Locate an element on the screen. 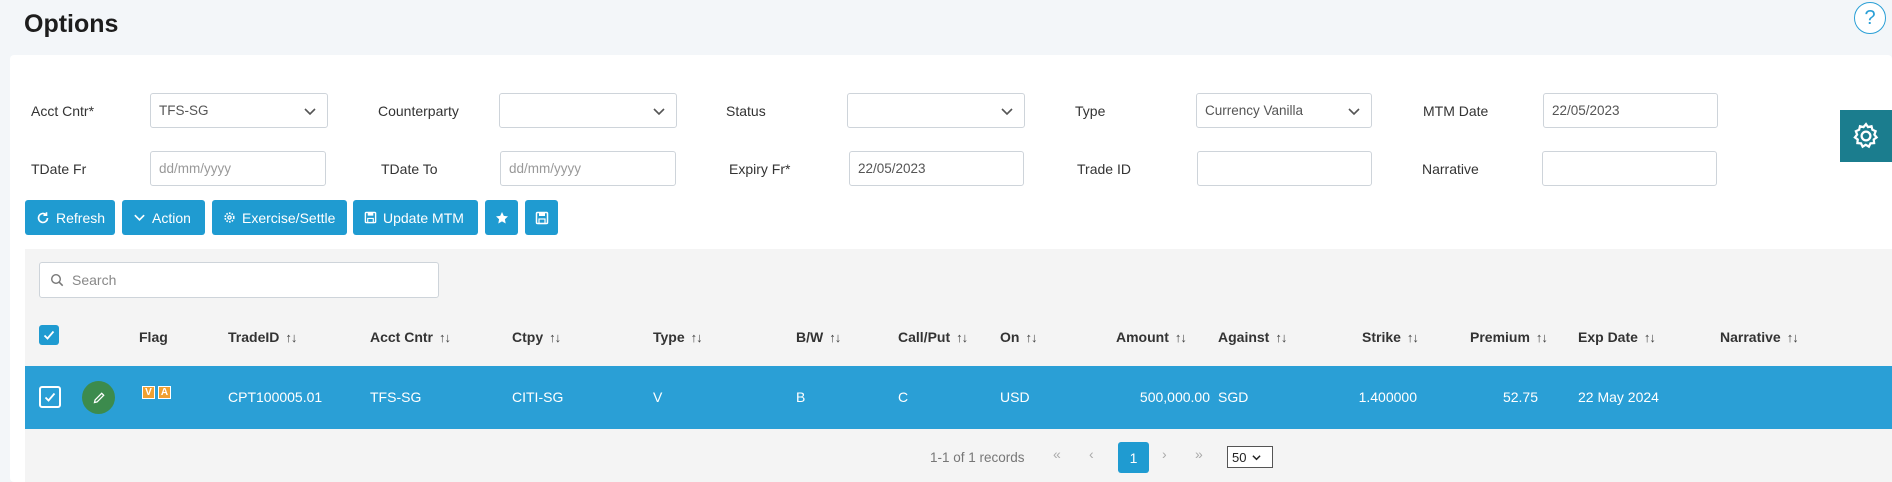 Image resolution: width=1892 pixels, height=482 pixels. expiry-fr-label: Expiry Fr* is located at coordinates (760, 169).